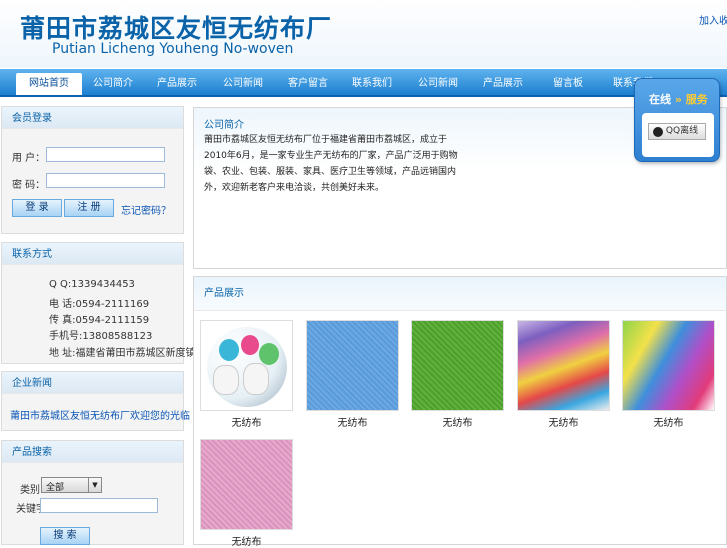 The width and height of the screenshot is (727, 548). What do you see at coordinates (92, 170) in the screenshot?
I see `login-panel: 会员登录 用 户： 密 码： 登 录 注 册 忘记密码？` at bounding box center [92, 170].